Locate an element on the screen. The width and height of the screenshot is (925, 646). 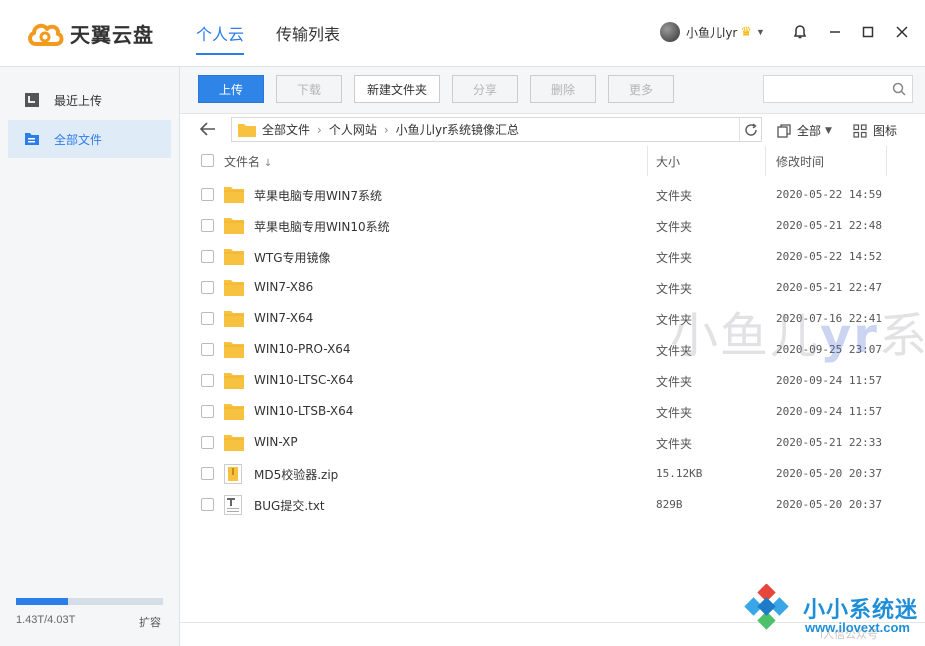
file-modified: 2020-05-21 22:33 is located at coordinates (829, 442).